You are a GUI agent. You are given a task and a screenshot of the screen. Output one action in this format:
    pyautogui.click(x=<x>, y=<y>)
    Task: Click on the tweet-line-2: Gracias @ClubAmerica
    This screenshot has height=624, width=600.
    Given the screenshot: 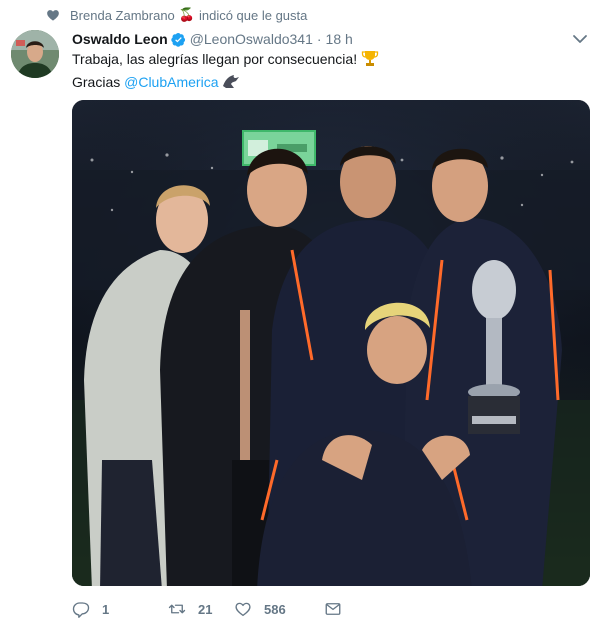 What is the action you would take?
    pyautogui.click(x=225, y=83)
    